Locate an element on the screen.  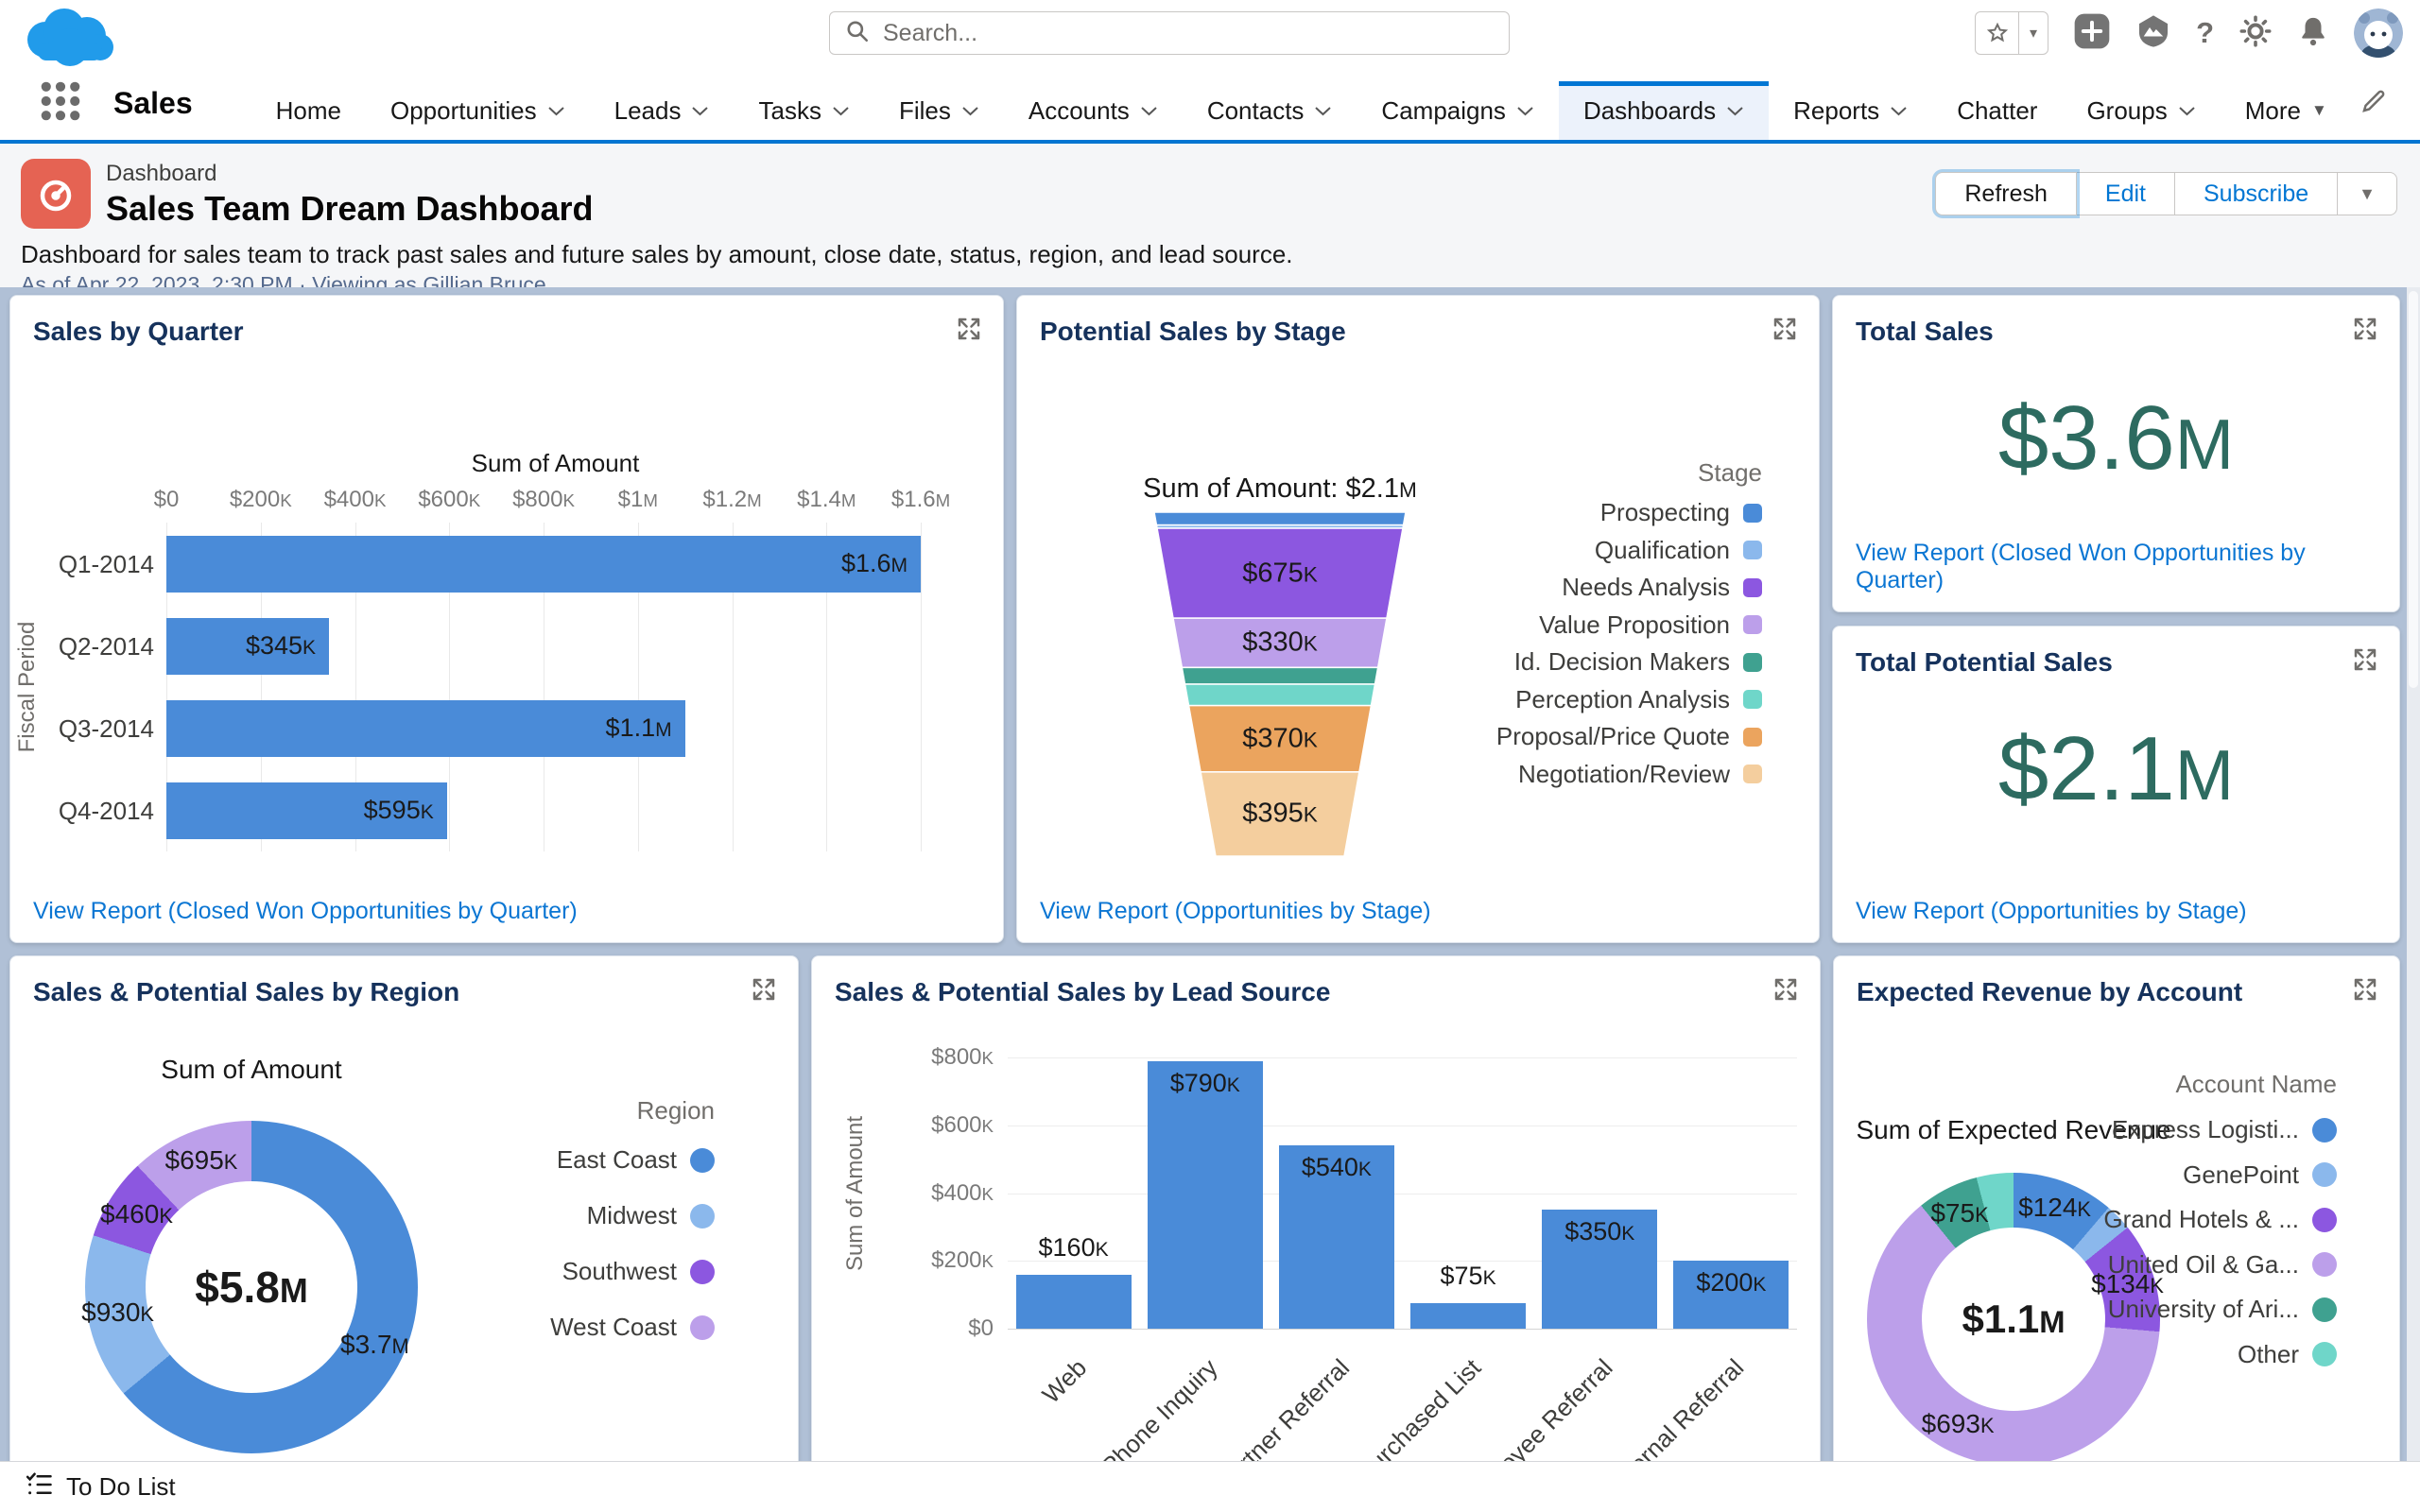
salesforce-logo-icon is located at coordinates (67, 38).